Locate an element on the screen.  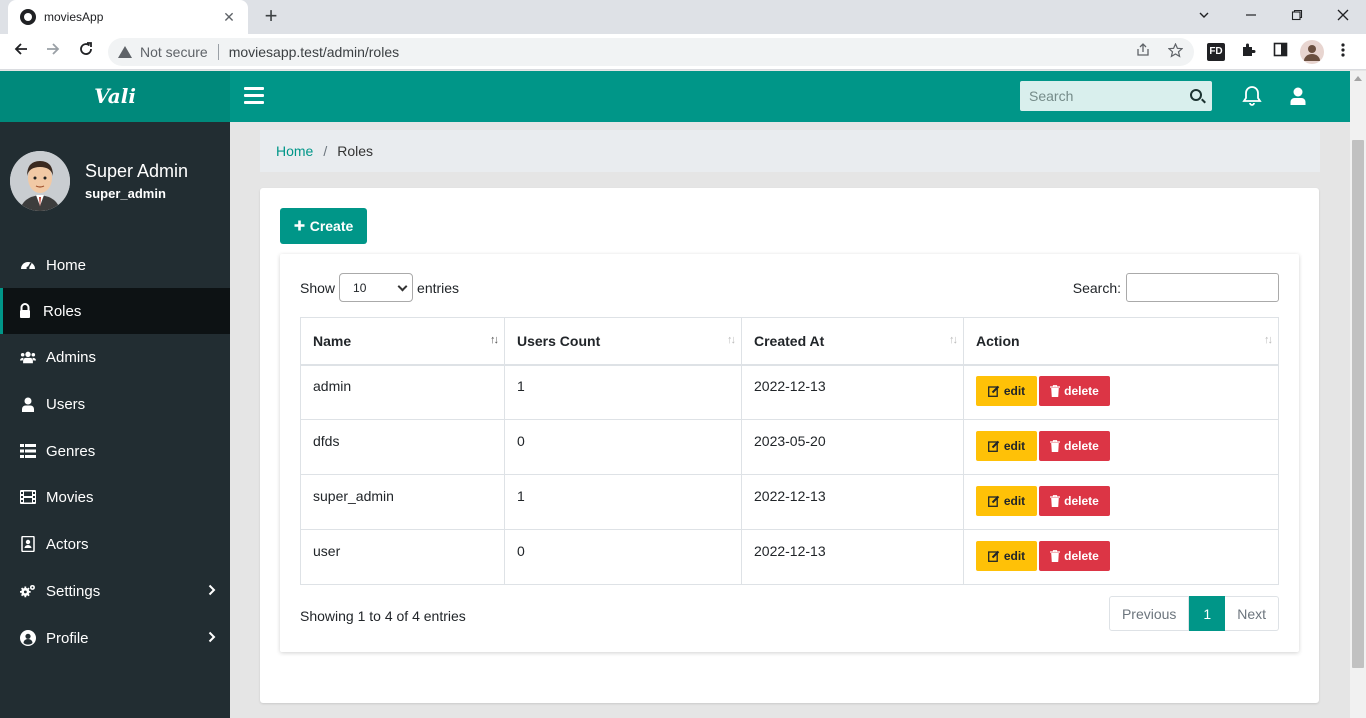
side-panel-icon is located at coordinates (1280, 52).